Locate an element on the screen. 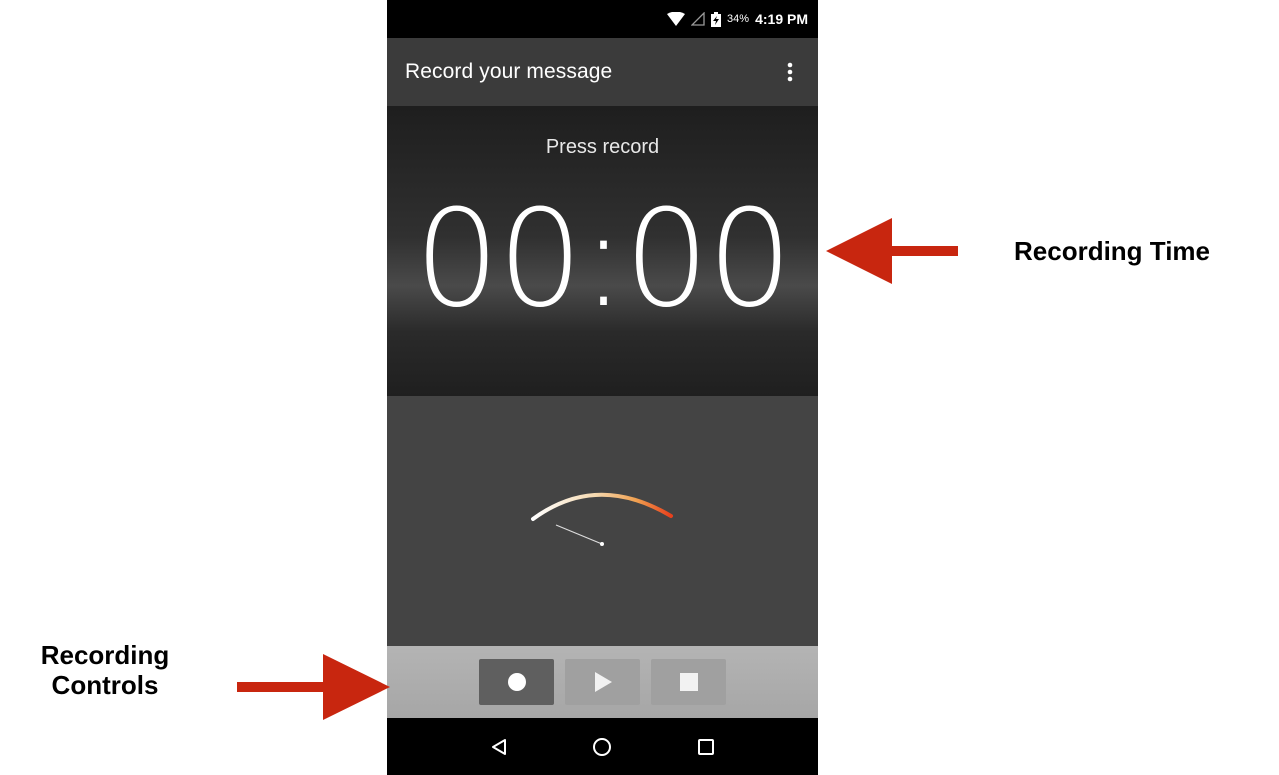 Image resolution: width=1279 pixels, height=775 pixels. record-icon is located at coordinates (516, 682).